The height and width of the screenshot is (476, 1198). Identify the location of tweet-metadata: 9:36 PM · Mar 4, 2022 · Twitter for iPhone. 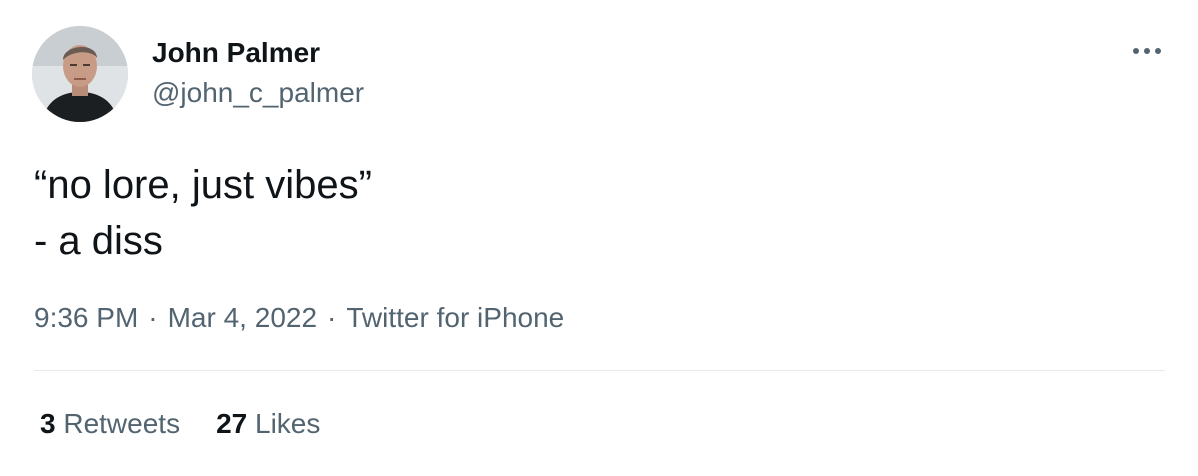
(299, 318).